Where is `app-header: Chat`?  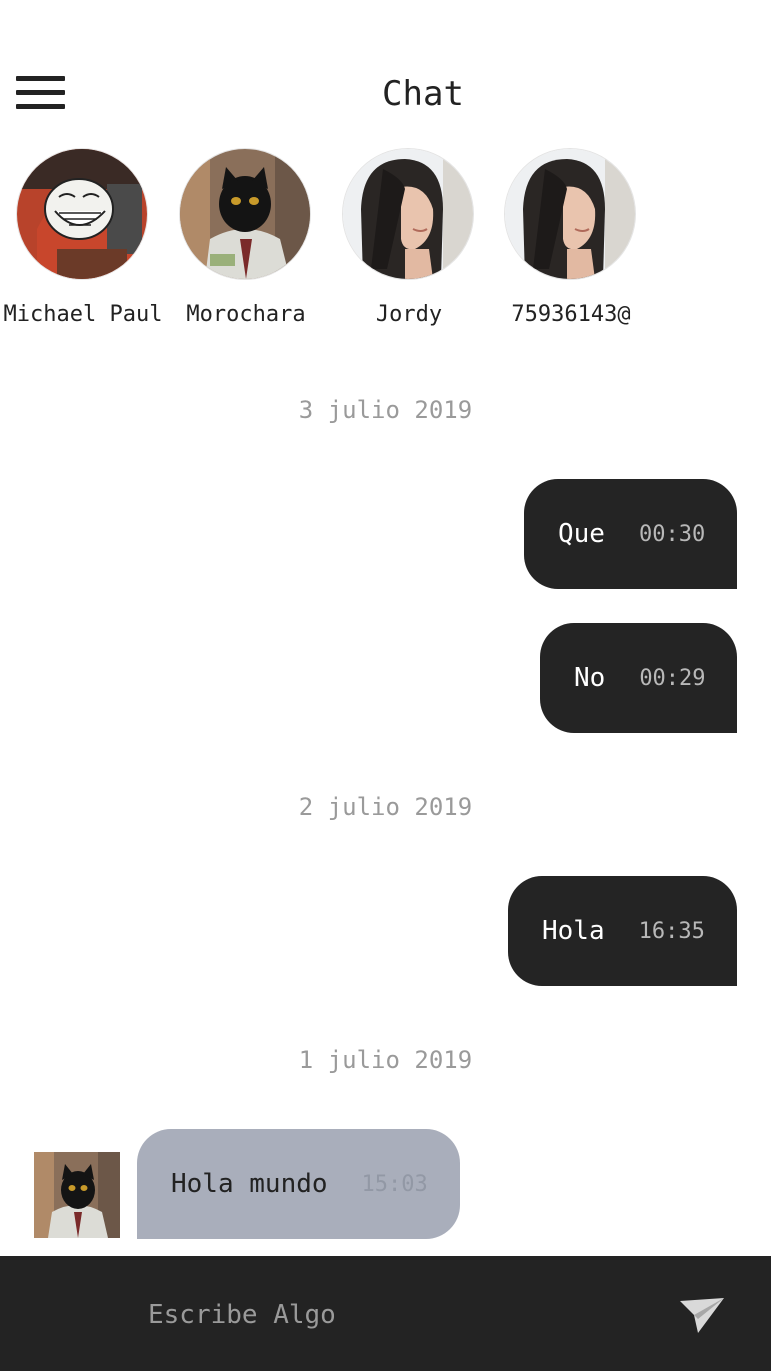
app-header: Chat is located at coordinates (385, 70).